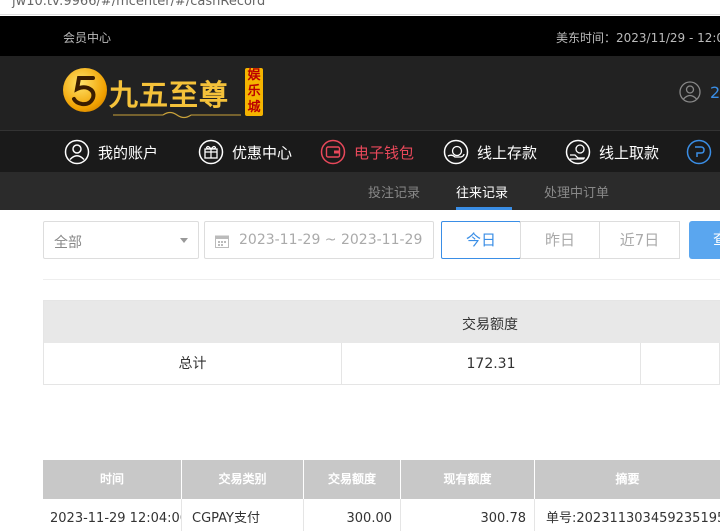 The width and height of the screenshot is (720, 531). Describe the element at coordinates (638, 38) in the screenshot. I see `eastern-time: 美东时间：2023/11/29 - 12:04` at that location.